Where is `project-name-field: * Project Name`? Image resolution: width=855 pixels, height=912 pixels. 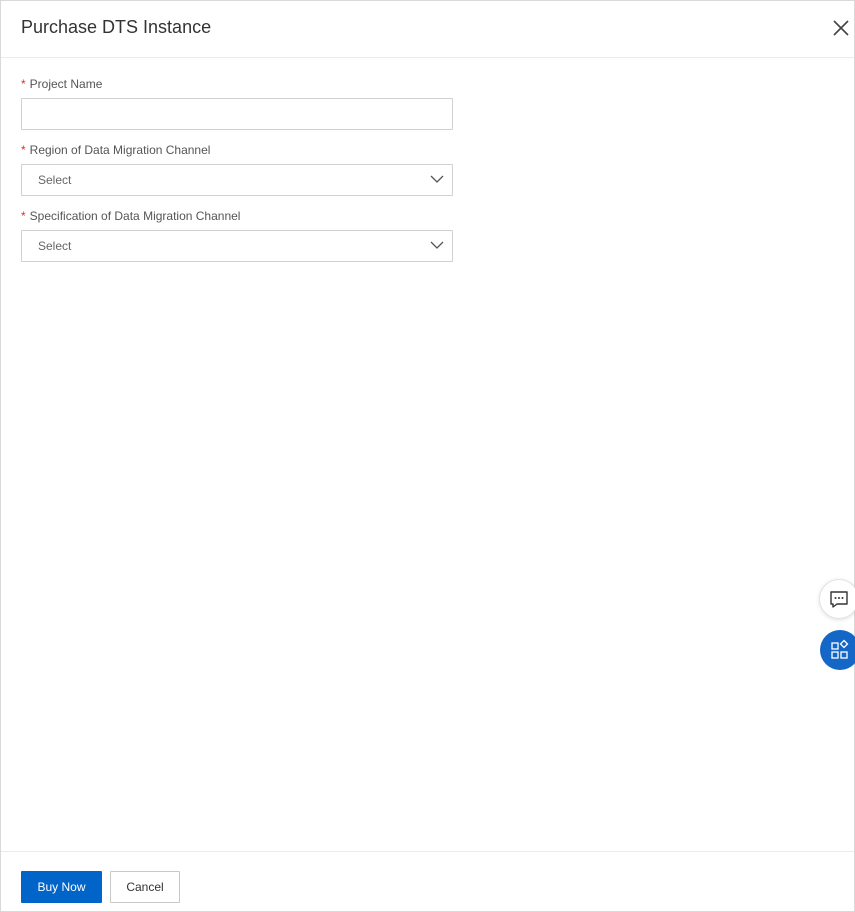 project-name-field: * Project Name is located at coordinates (237, 103).